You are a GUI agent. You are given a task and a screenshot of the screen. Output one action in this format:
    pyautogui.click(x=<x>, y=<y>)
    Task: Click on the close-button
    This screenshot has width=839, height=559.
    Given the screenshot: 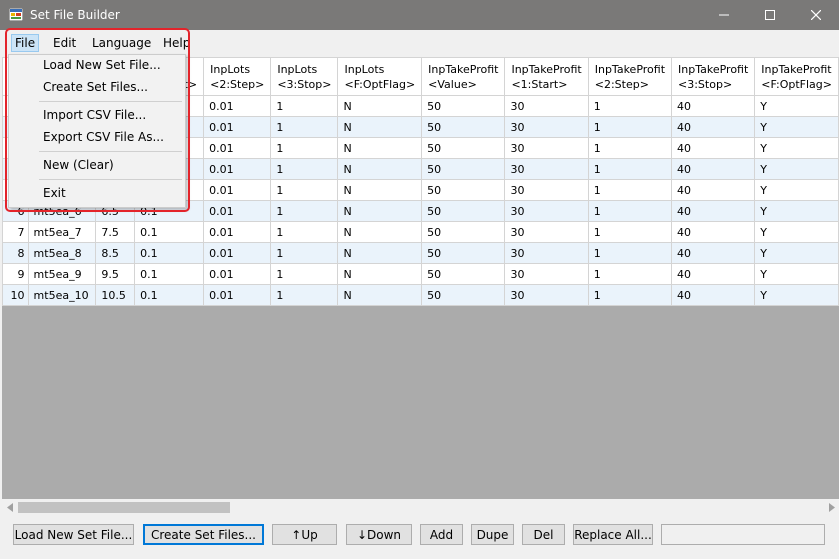 What is the action you would take?
    pyautogui.click(x=816, y=15)
    